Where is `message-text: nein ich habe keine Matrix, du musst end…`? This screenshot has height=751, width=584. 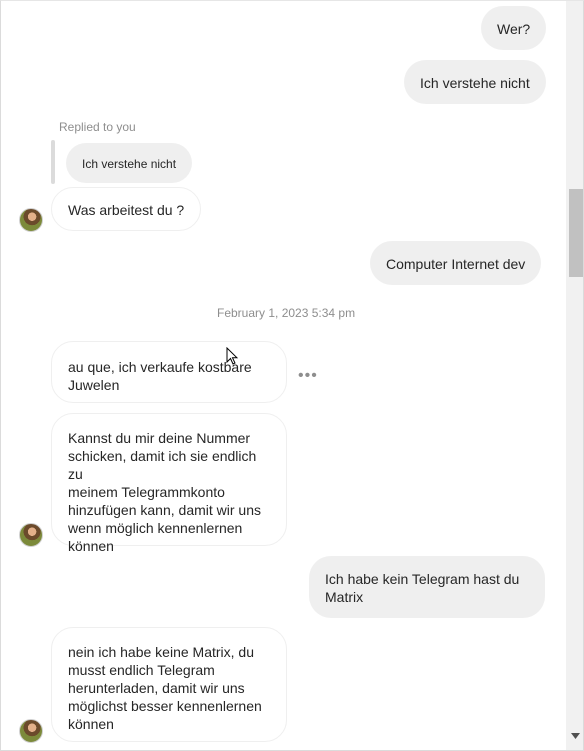
message-text: nein ich habe keine Matrix, du musst end… is located at coordinates (165, 688).